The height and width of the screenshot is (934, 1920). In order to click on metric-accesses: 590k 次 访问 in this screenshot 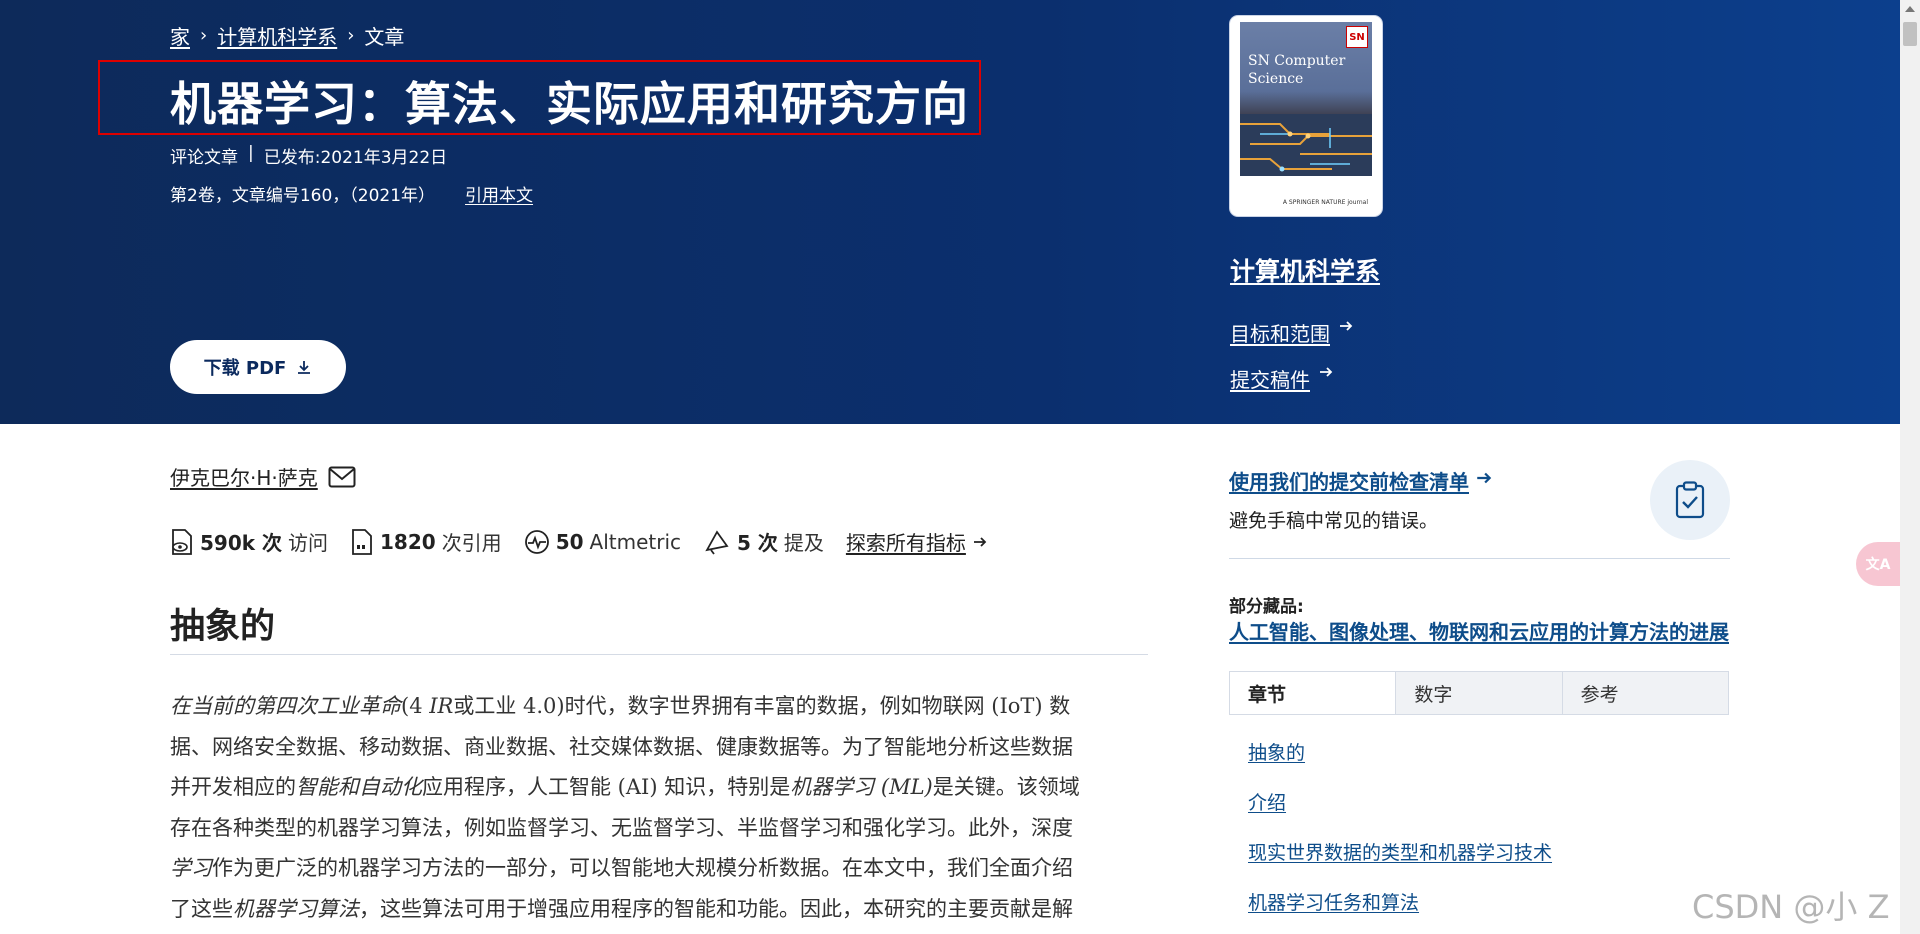, I will do `click(249, 541)`.